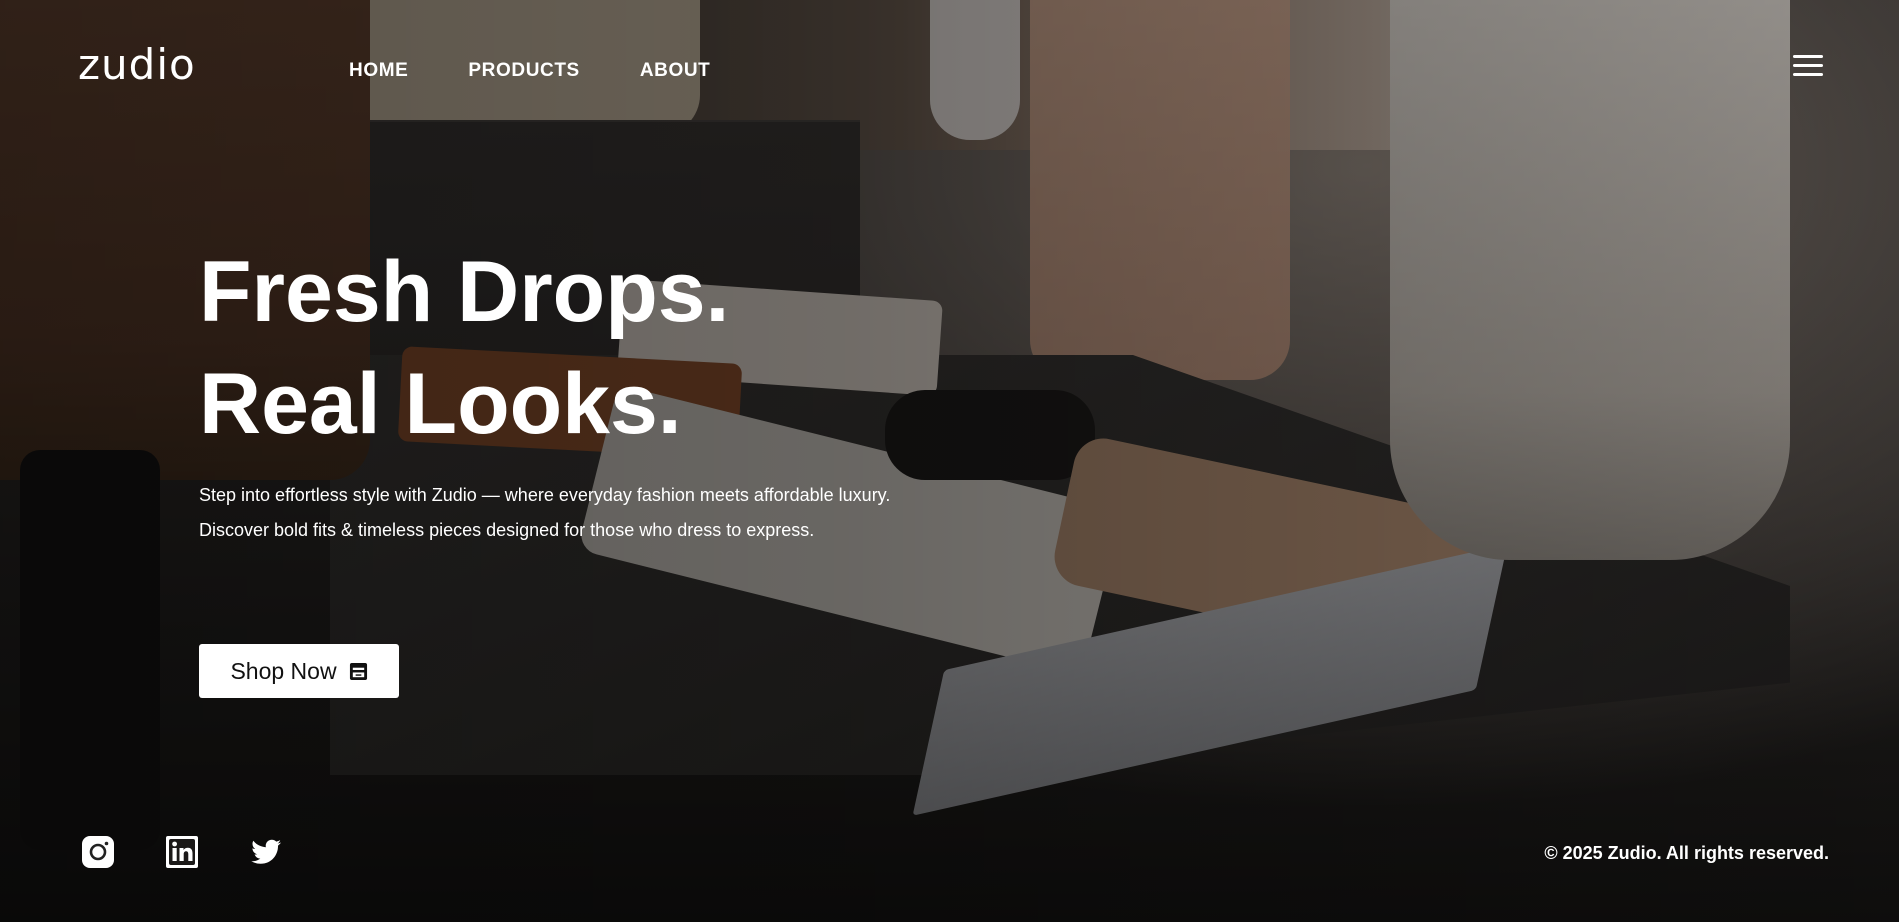 The image size is (1899, 922). Describe the element at coordinates (358, 671) in the screenshot. I see `store-icon` at that location.